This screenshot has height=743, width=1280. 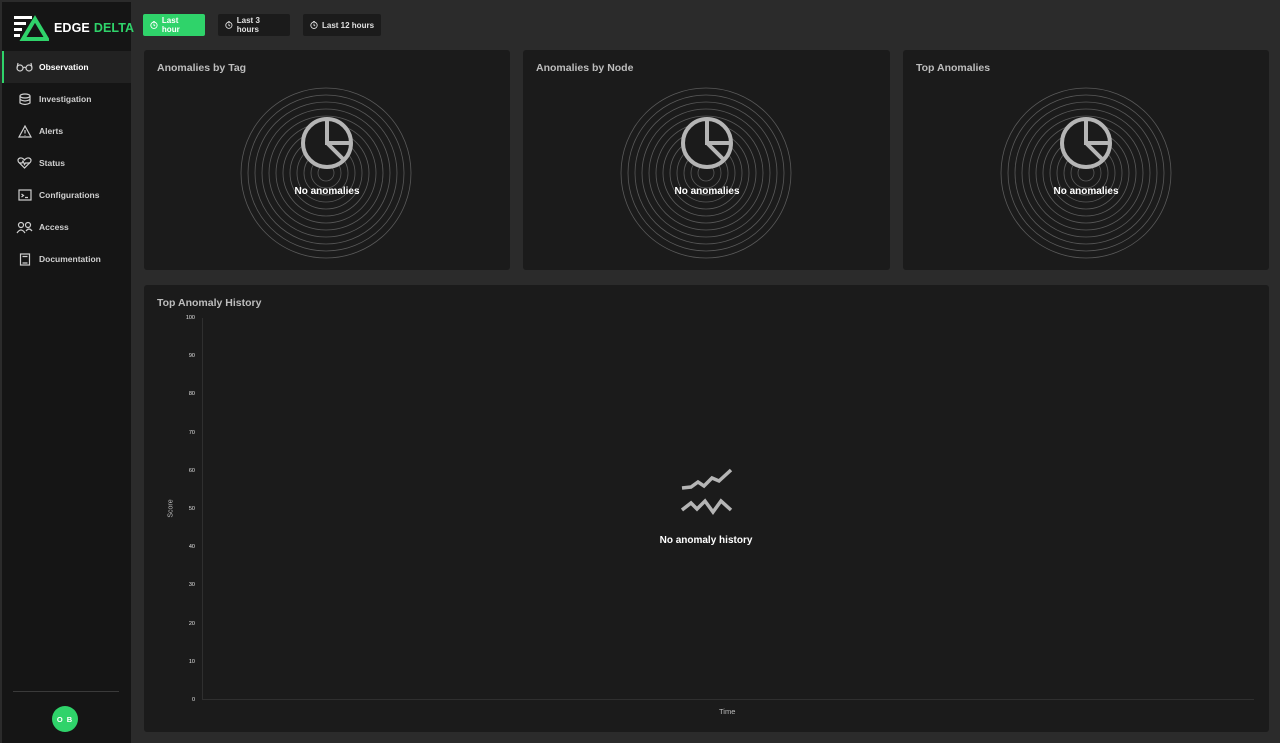 I want to click on y-tick-label: 30, so click(x=191, y=585).